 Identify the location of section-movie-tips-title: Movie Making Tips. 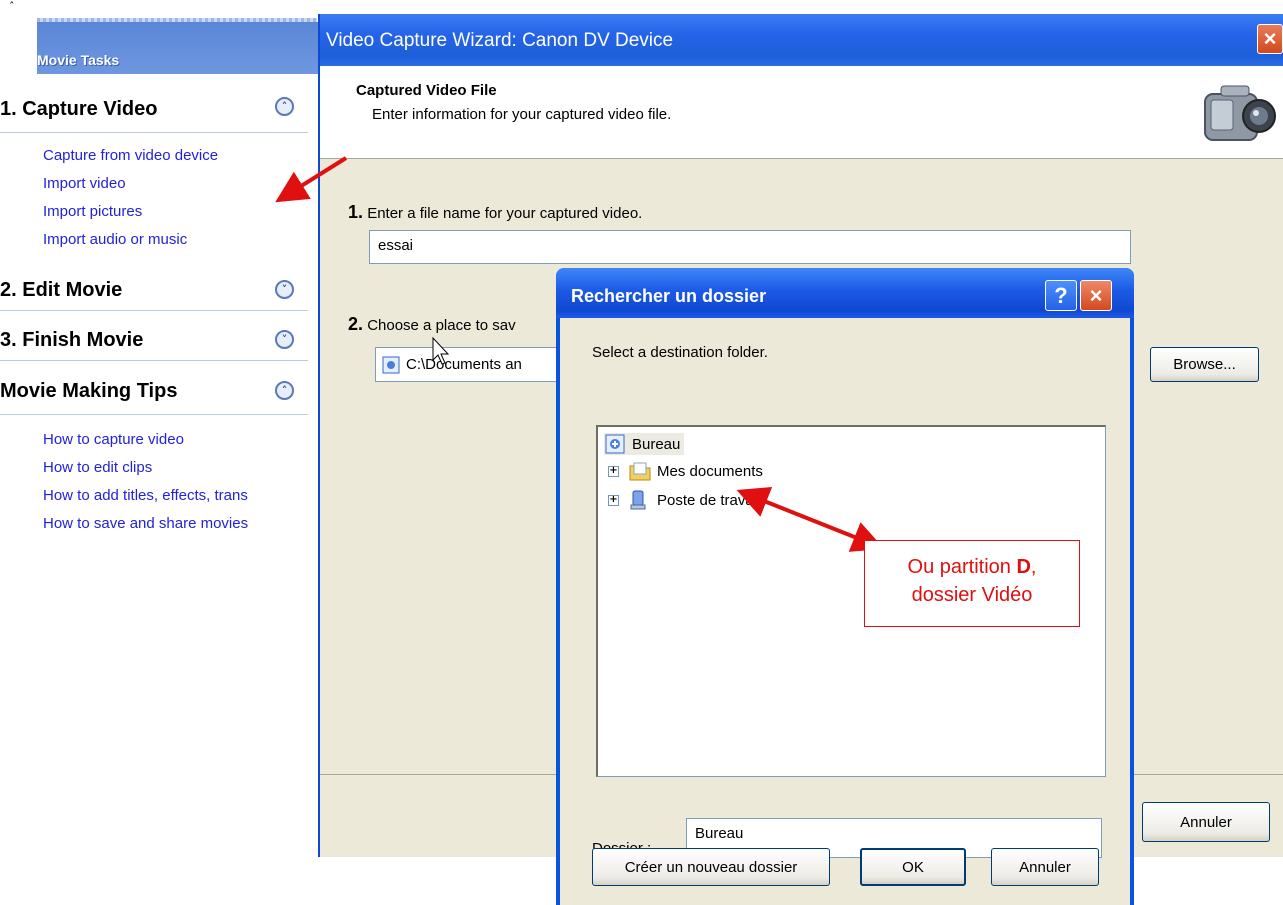
(88, 391).